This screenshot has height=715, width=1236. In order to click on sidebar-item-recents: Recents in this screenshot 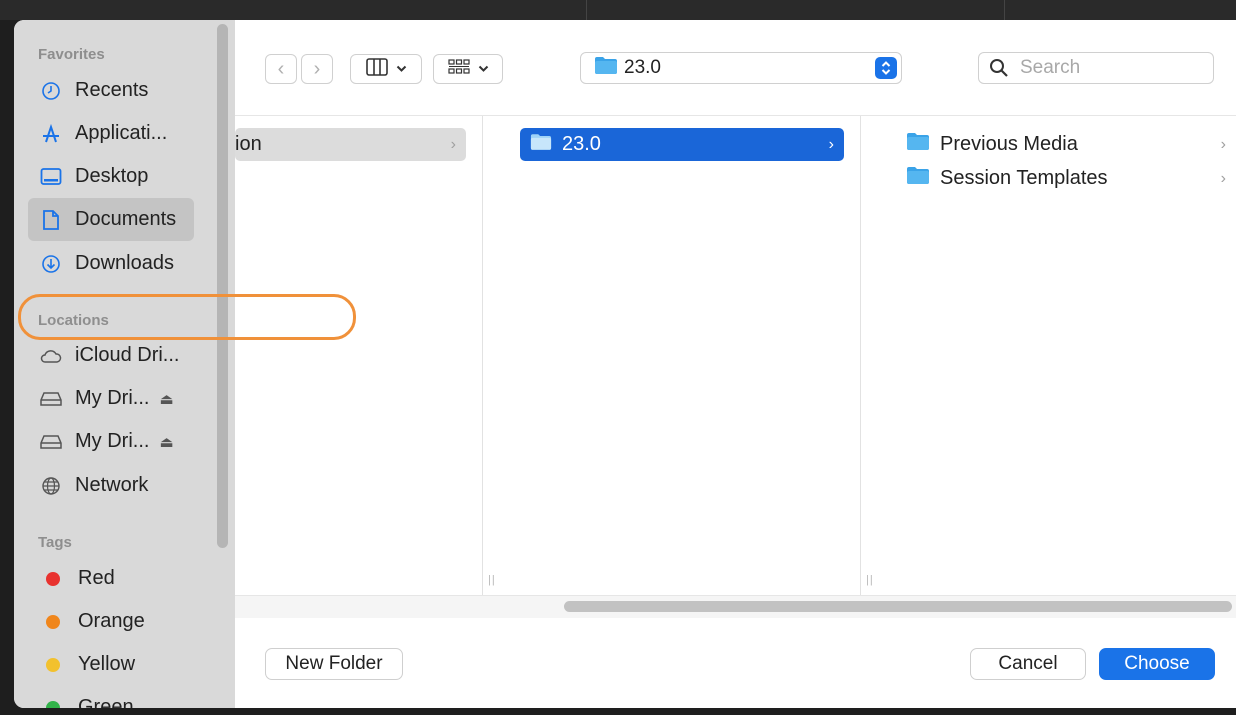, I will do `click(111, 90)`.